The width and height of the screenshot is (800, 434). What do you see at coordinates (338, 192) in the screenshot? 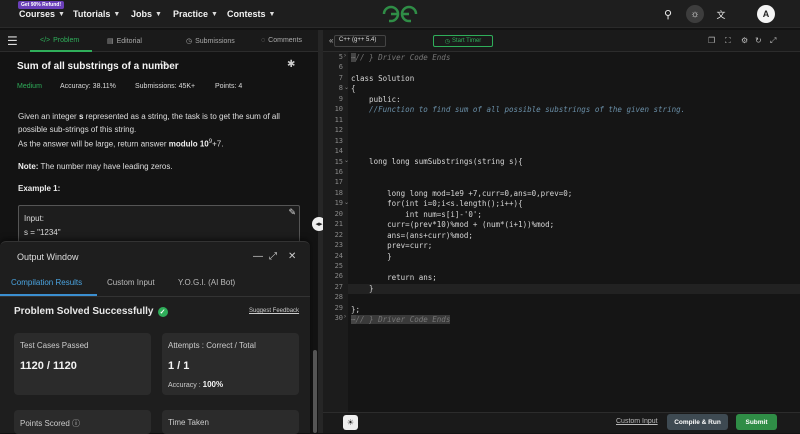
I see `line-number: 18` at bounding box center [338, 192].